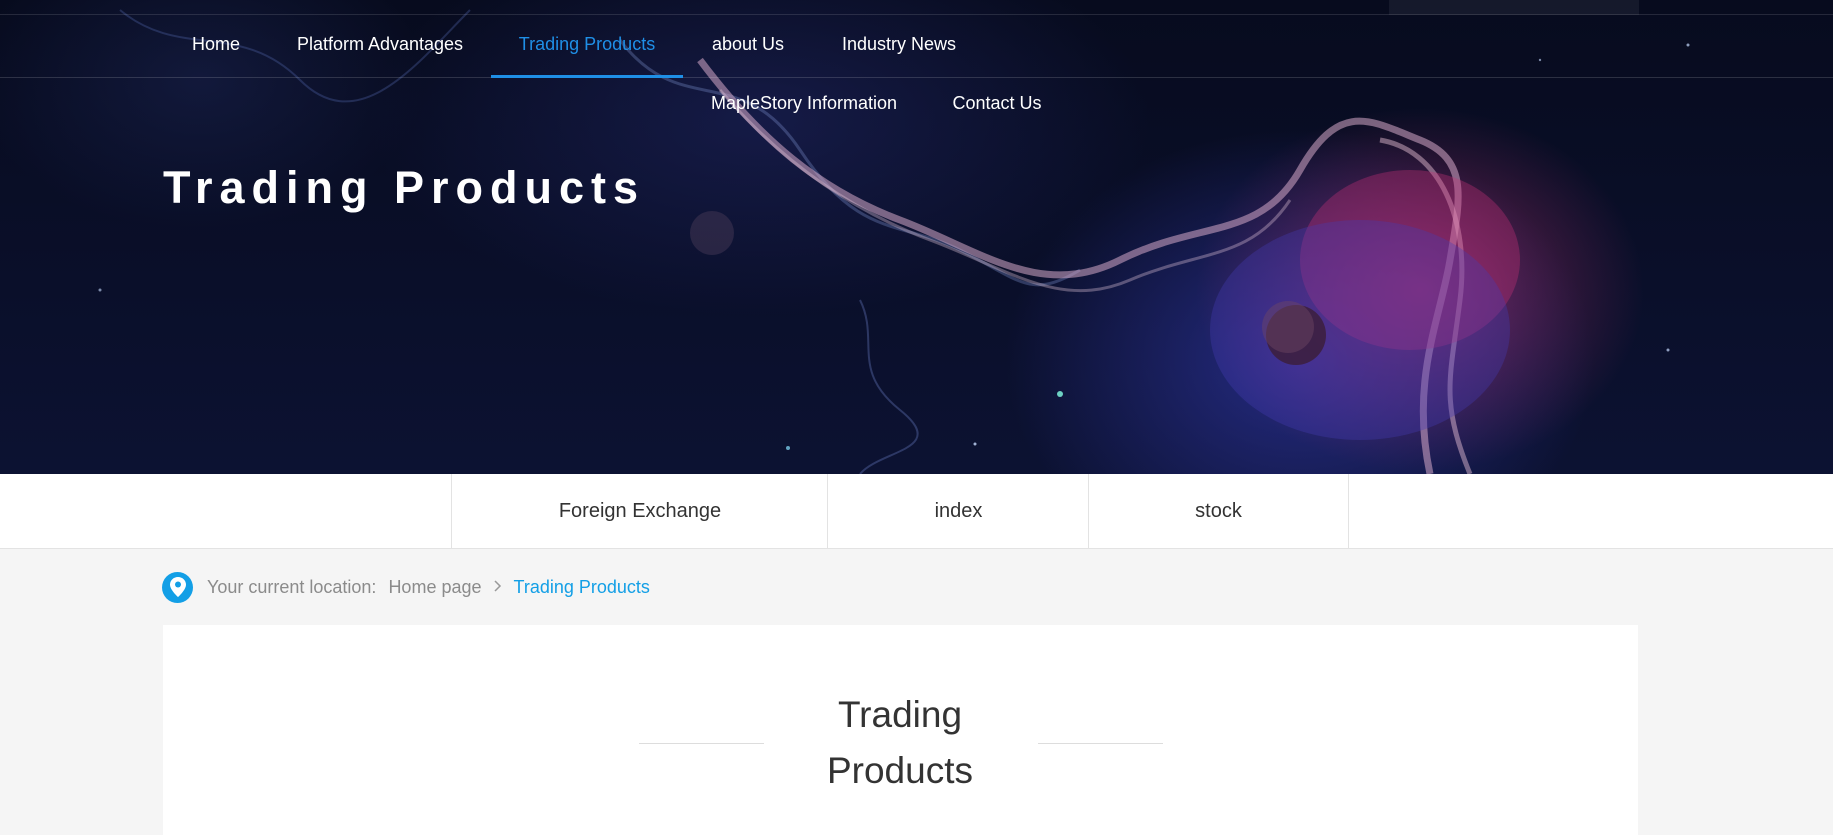  Describe the element at coordinates (434, 587) in the screenshot. I see `breadcrumb-home-link: Home page` at that location.